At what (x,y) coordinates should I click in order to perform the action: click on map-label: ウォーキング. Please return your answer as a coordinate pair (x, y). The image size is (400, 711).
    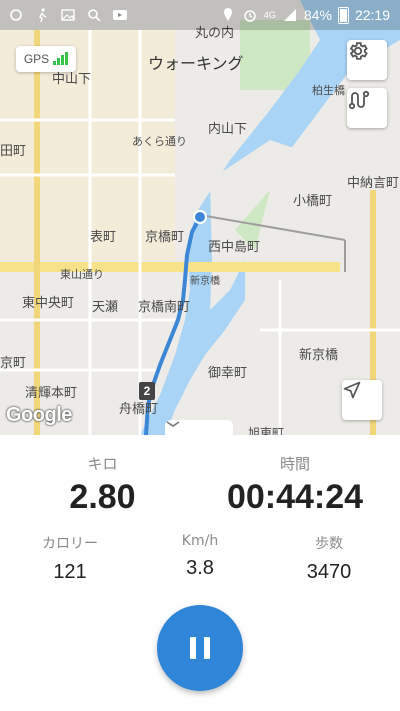
    Looking at the image, I should click on (196, 63).